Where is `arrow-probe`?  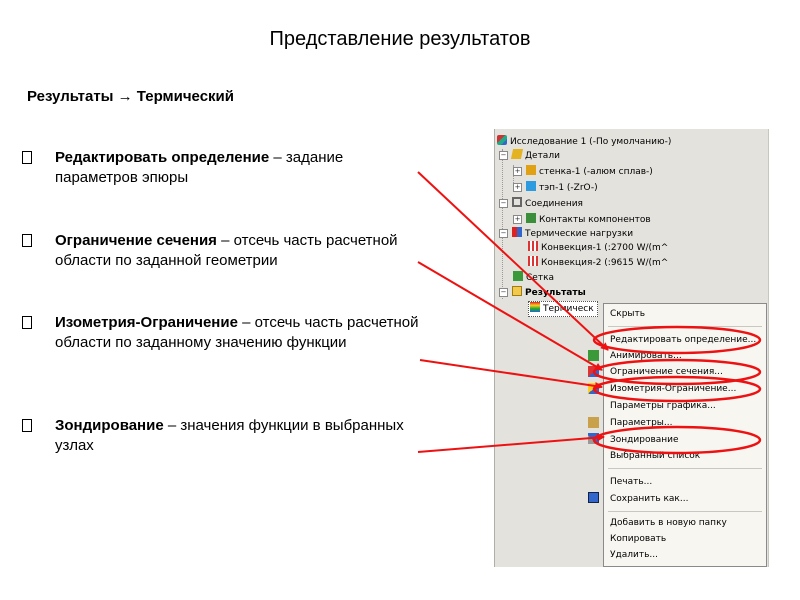 arrow-probe is located at coordinates (511, 443).